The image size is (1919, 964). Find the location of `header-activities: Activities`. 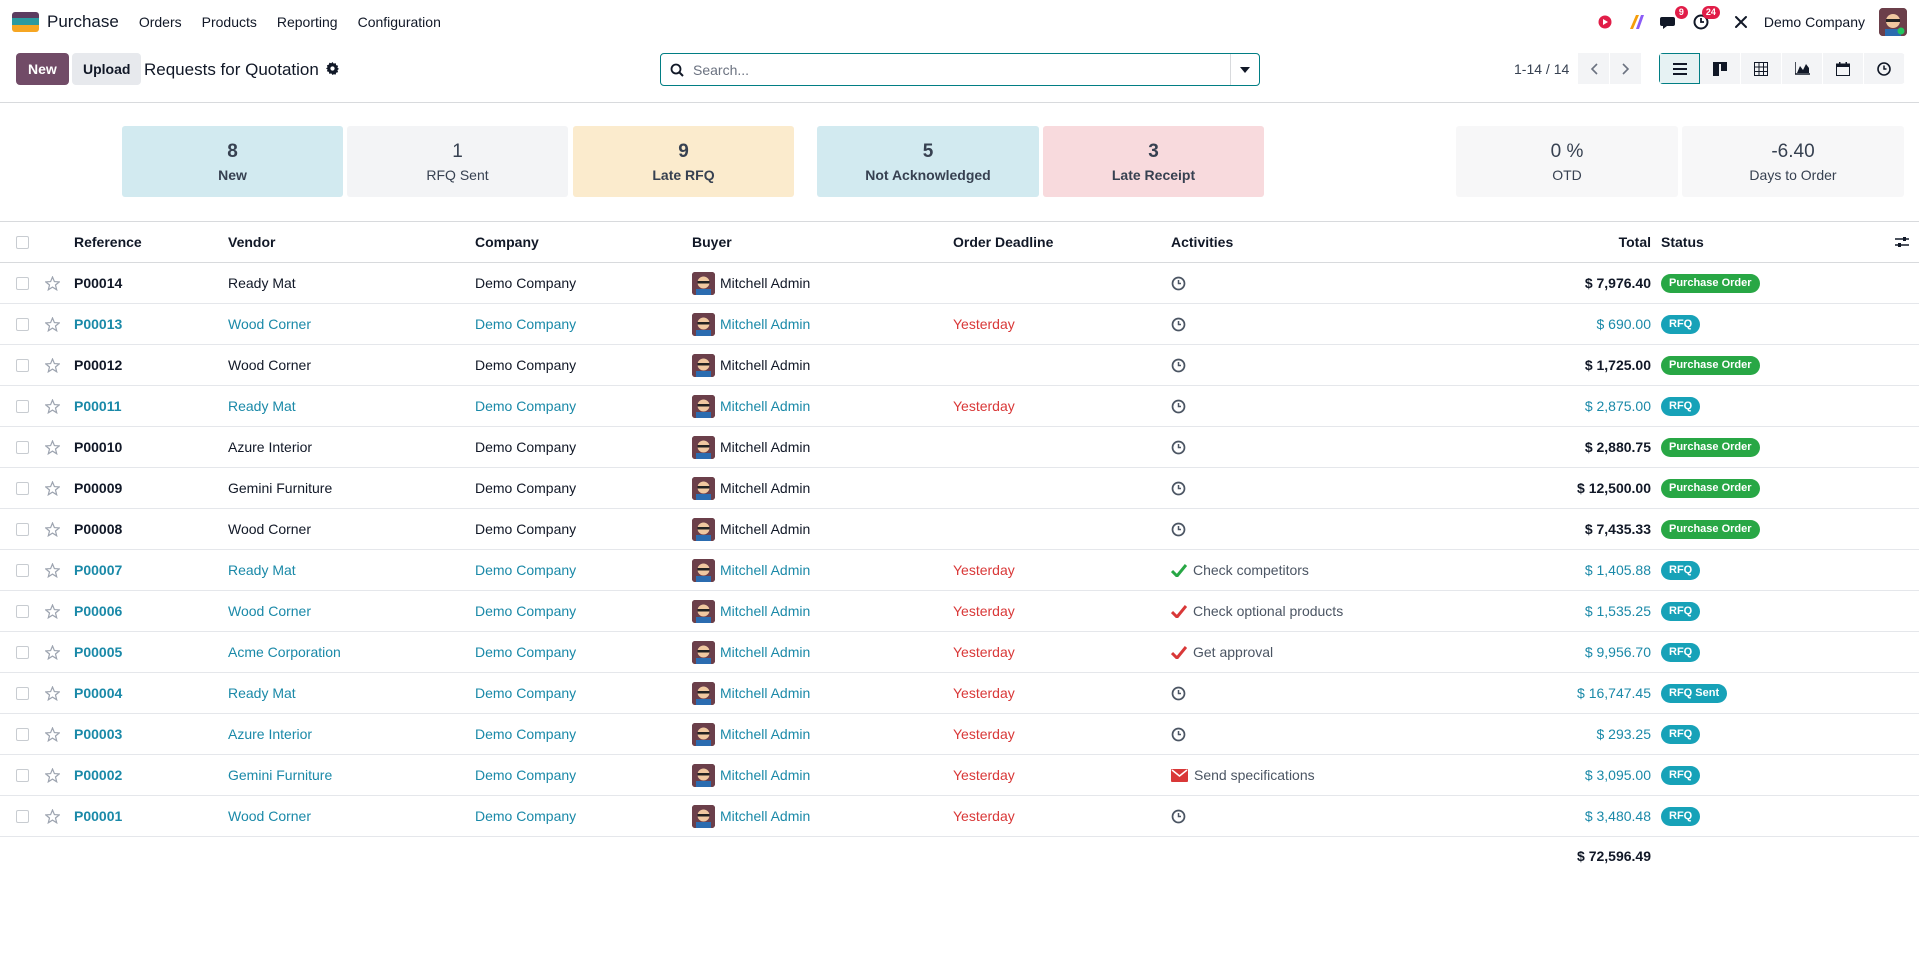

header-activities: Activities is located at coordinates (1202, 242).